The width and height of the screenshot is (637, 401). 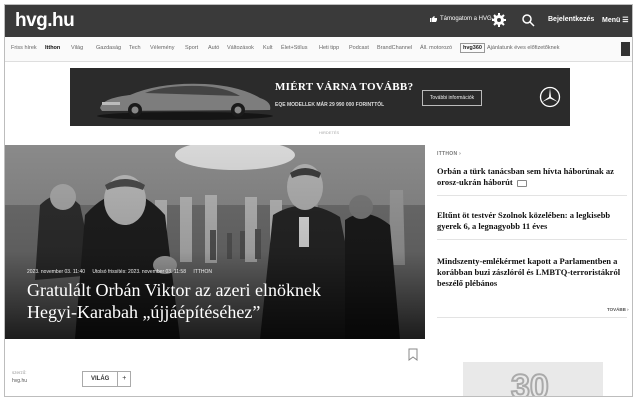 What do you see at coordinates (344, 87) in the screenshot?
I see `ad-title: MIÉRT VÁRNA TOVÁBB?` at bounding box center [344, 87].